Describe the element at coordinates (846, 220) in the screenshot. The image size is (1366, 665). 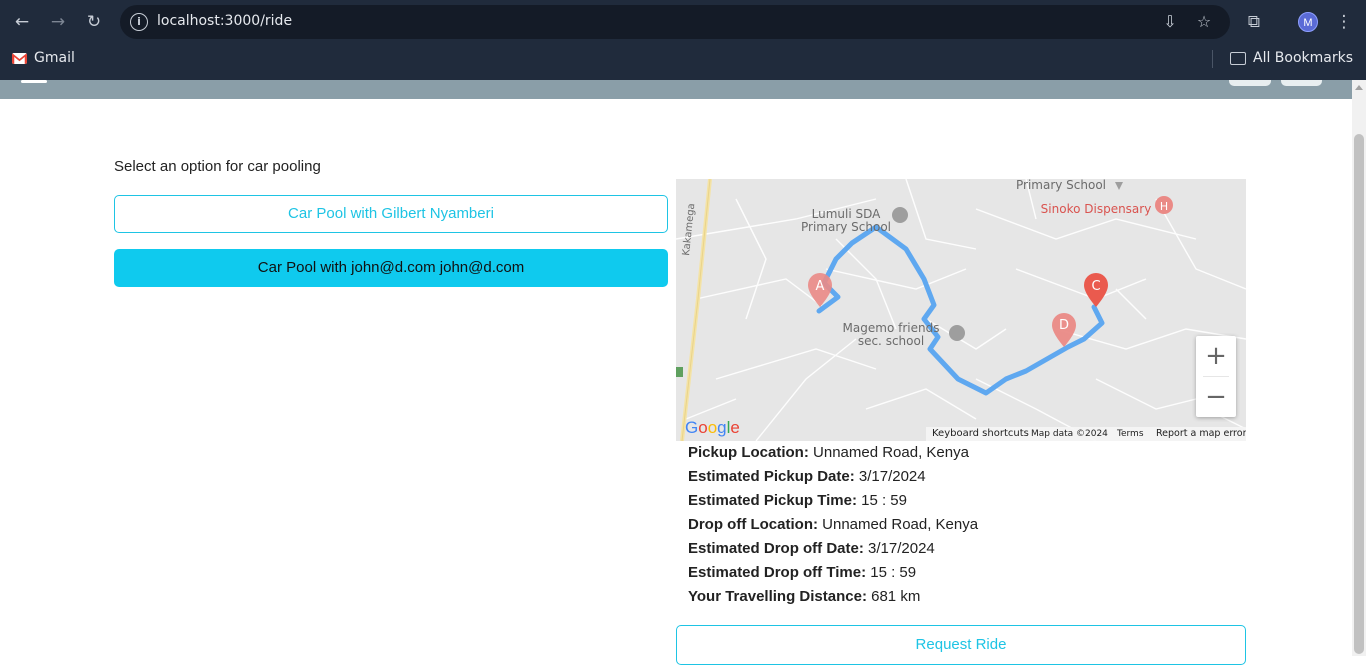
I see `map-label-lumuli: Lumuli SDA Primary School` at that location.